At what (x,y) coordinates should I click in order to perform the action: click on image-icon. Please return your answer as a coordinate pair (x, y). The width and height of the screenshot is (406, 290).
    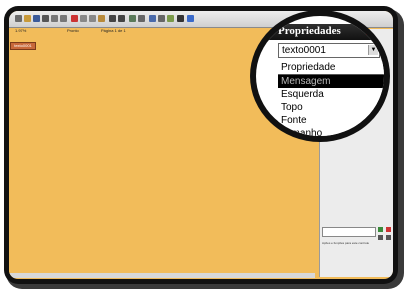
    Looking at the image, I should click on (170, 18).